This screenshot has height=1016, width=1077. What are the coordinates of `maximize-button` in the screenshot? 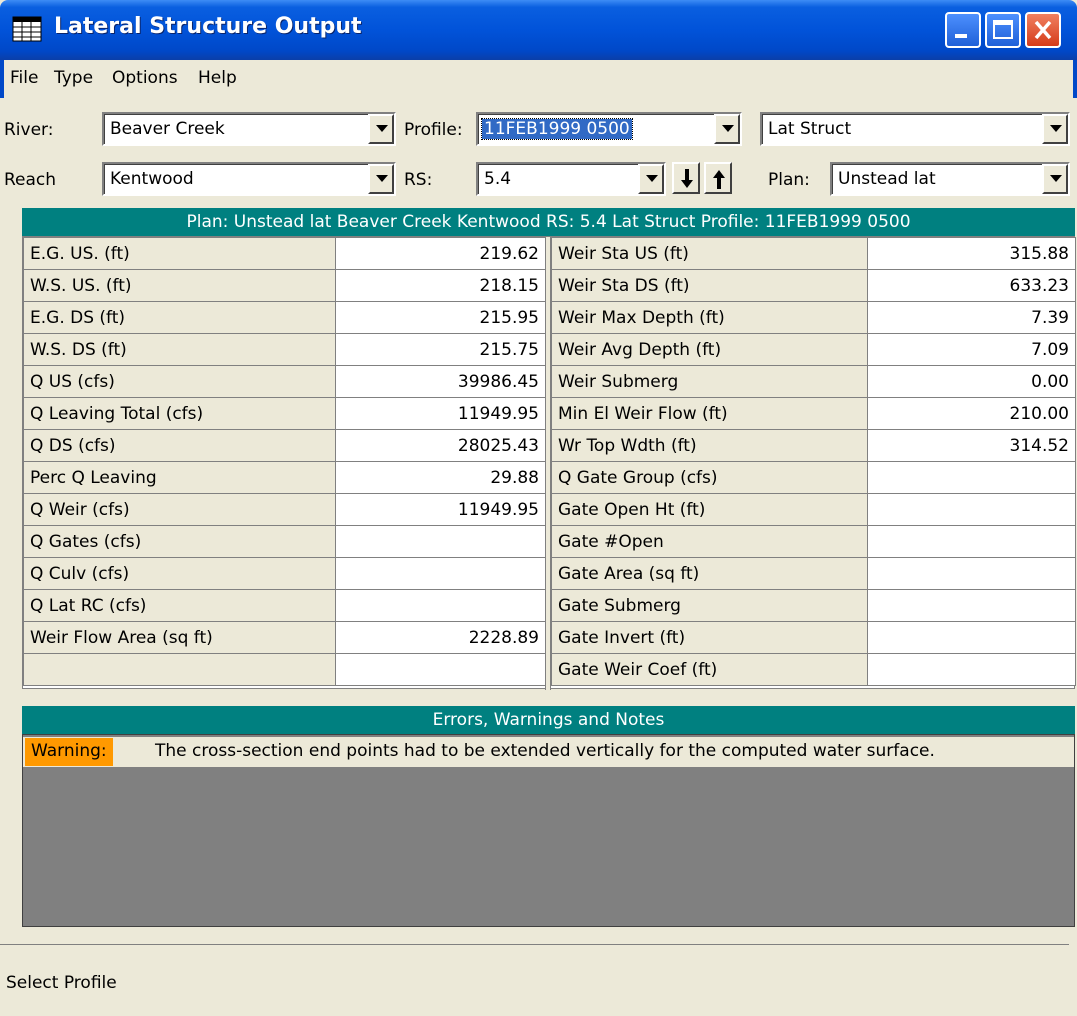 It's located at (1003, 30).